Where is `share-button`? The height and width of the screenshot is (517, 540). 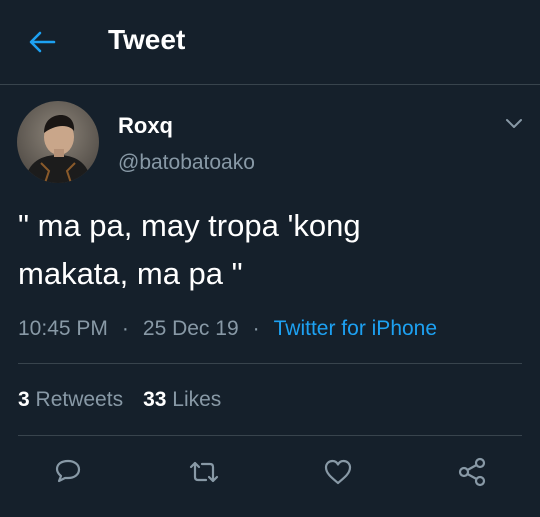 share-button is located at coordinates (472, 472).